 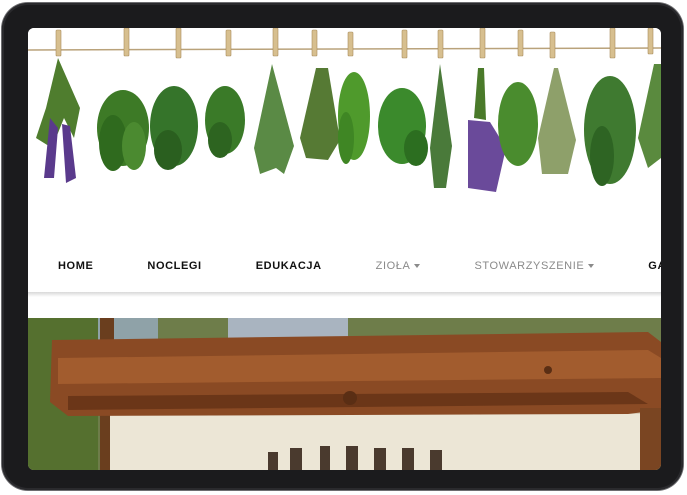 I want to click on nav-galeria-label: GALERIA, so click(x=654, y=266).